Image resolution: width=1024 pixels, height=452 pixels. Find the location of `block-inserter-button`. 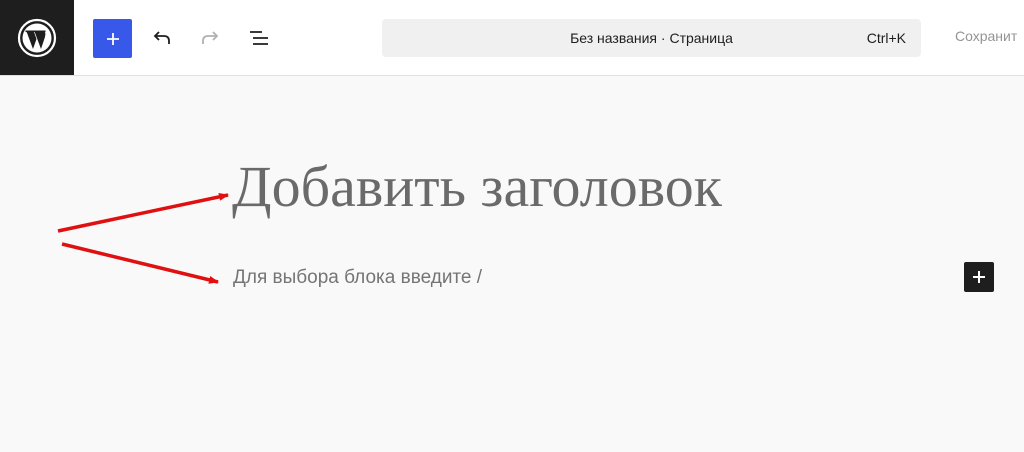

block-inserter-button is located at coordinates (979, 277).